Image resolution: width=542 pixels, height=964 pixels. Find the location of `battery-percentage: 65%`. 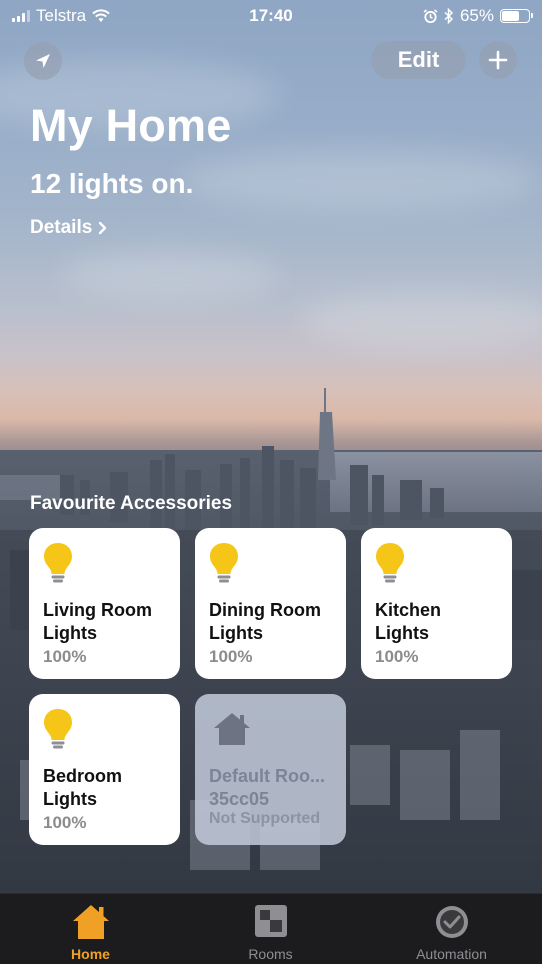

battery-percentage: 65% is located at coordinates (476, 15).